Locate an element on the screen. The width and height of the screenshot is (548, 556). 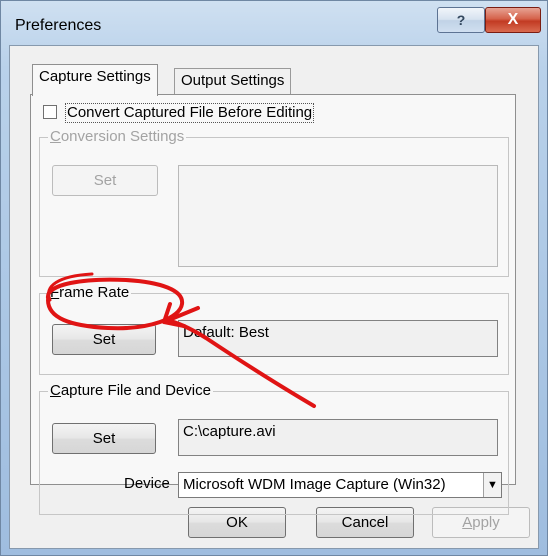
convert-checkbox is located at coordinates (50, 112).